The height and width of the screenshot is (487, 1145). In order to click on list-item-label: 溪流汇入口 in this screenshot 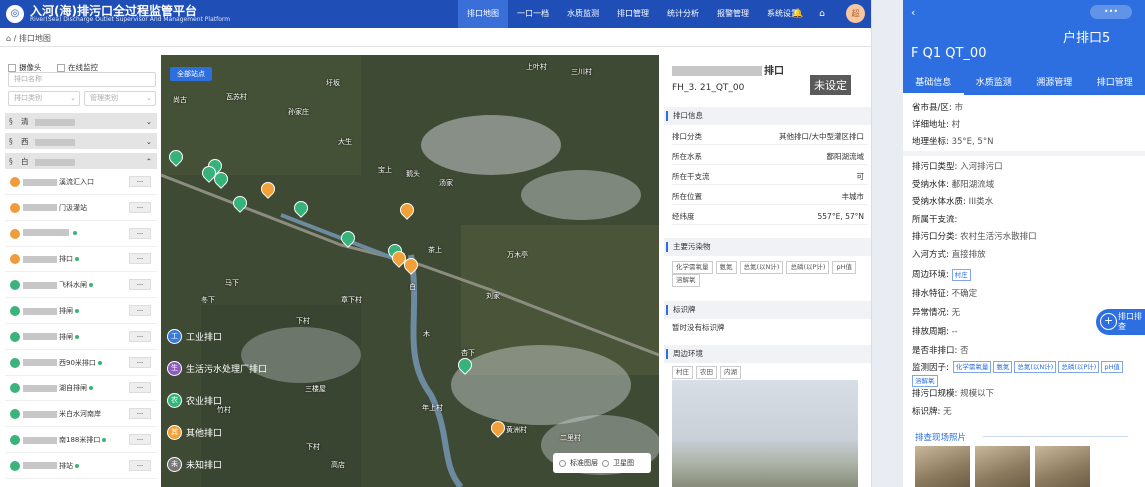, I will do `click(58, 182)`.